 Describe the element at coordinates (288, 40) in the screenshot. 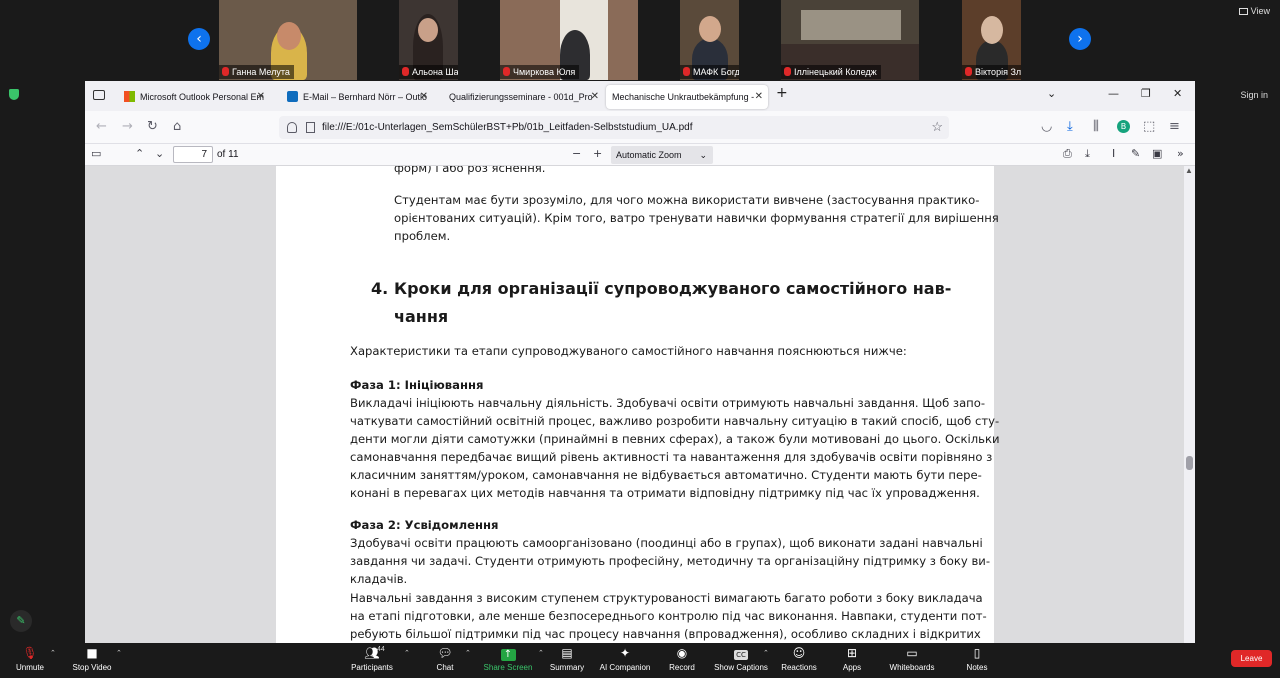

I see `participant-tile: Ганна Мелута` at that location.